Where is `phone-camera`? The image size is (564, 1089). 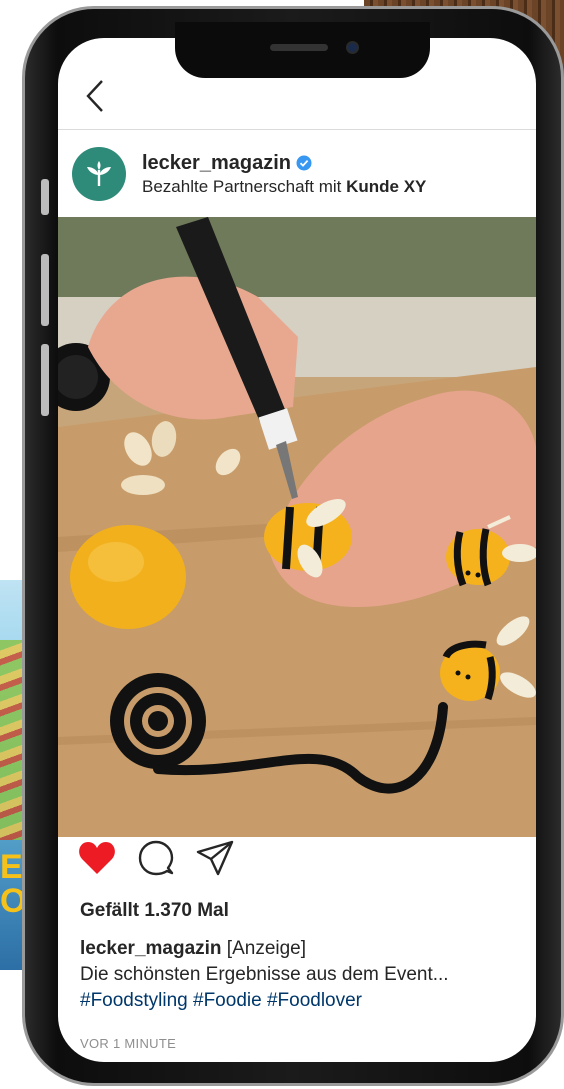
phone-camera is located at coordinates (352, 47).